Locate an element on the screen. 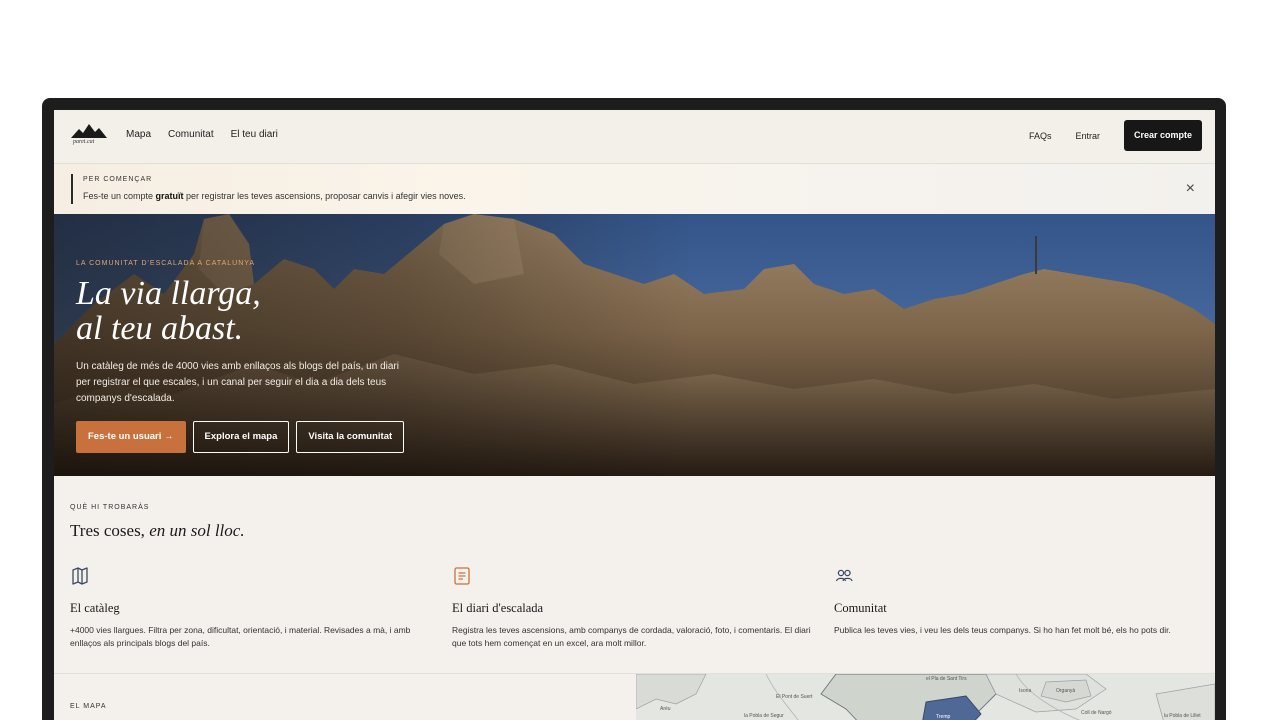 The image size is (1280, 720). features-title-italic: en un sol lloc. is located at coordinates (197, 530).